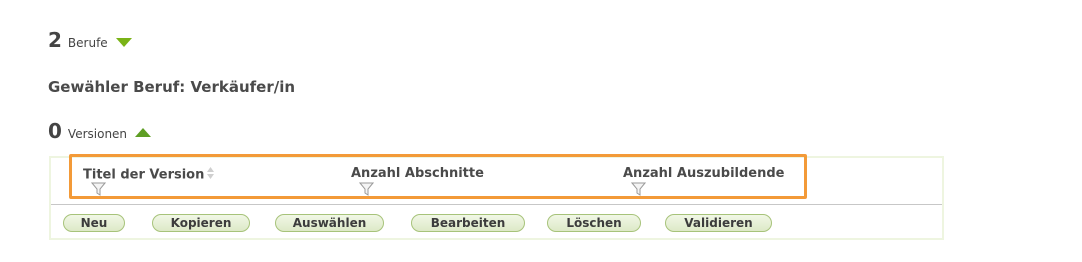 This screenshot has height=262, width=1082. What do you see at coordinates (94, 223) in the screenshot?
I see `new-button: Neu` at bounding box center [94, 223].